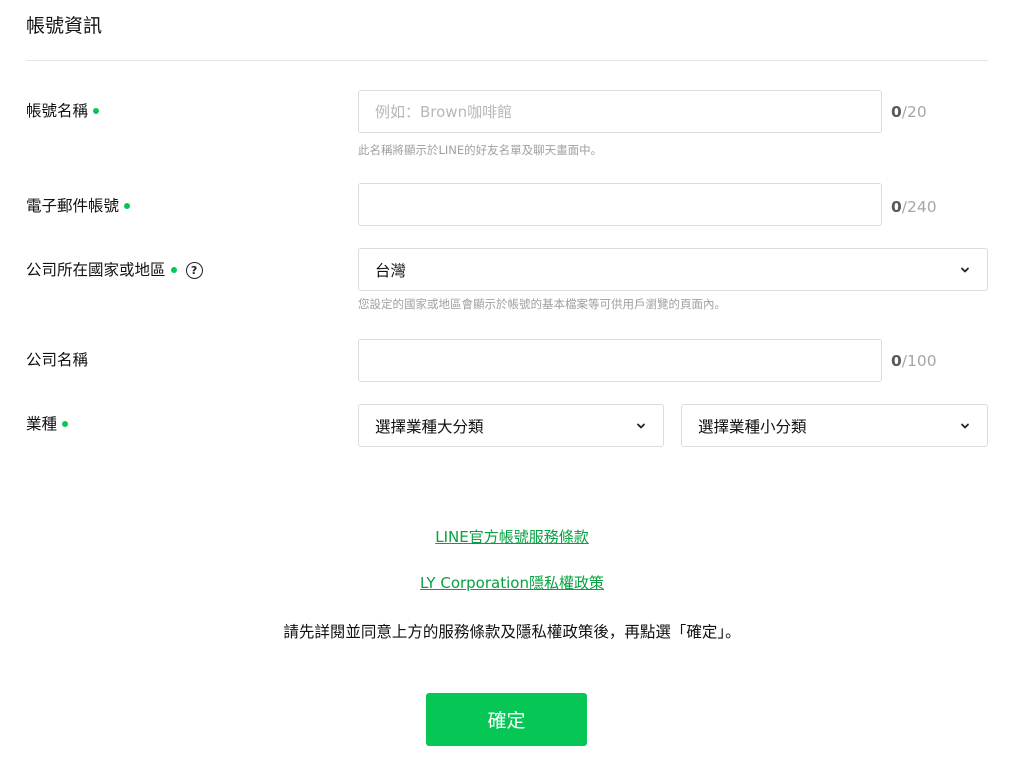  I want to click on question-circle-icon: ?, so click(194, 270).